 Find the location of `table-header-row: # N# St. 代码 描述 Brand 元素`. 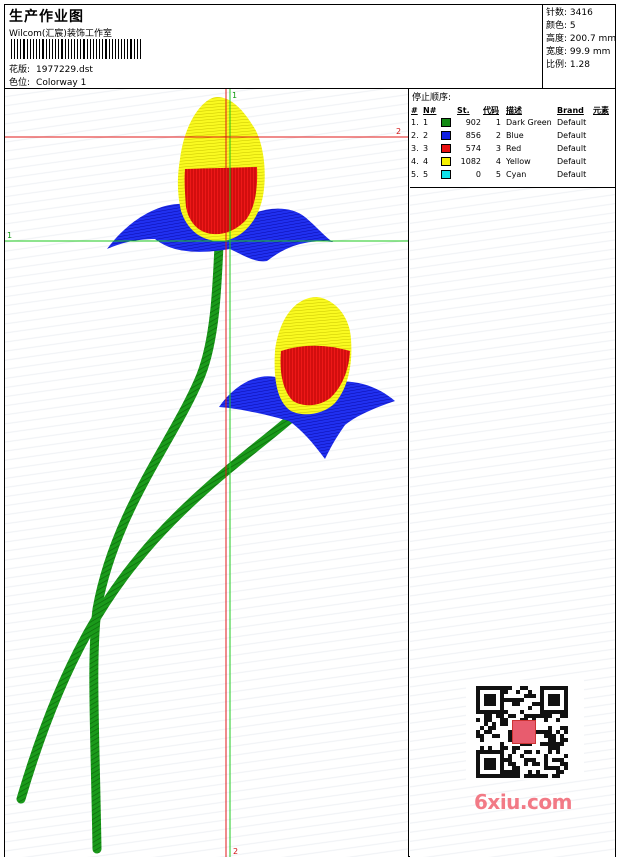

table-header-row: # N# St. 代码 描述 Brand 元素 is located at coordinates (512, 110).